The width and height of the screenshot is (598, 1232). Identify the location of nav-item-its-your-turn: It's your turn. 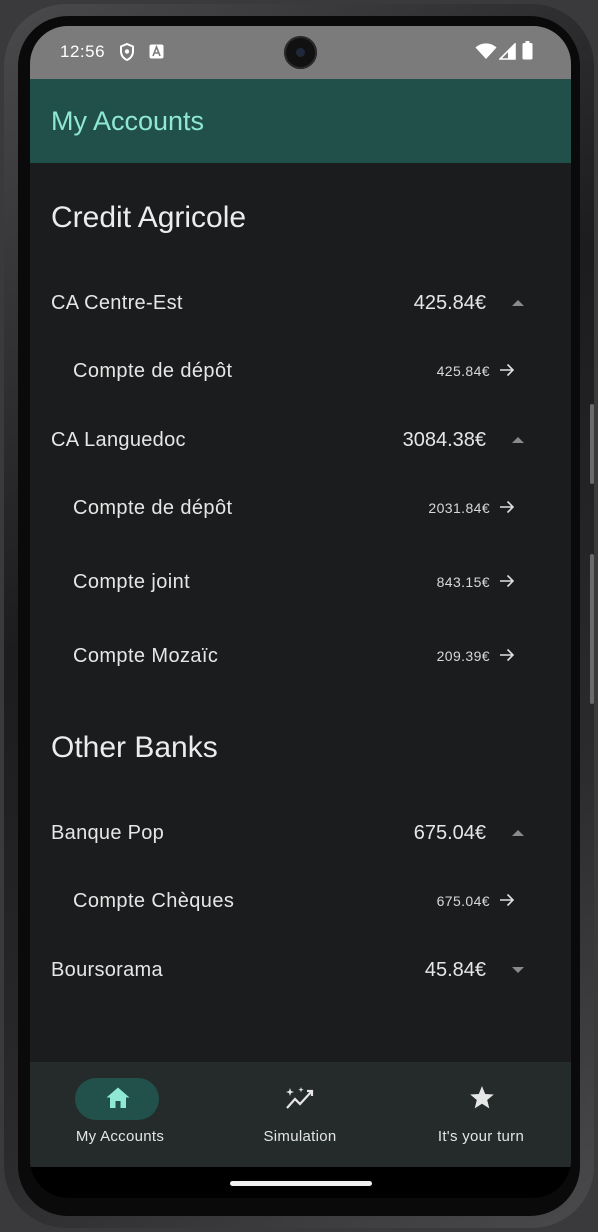
(481, 1114).